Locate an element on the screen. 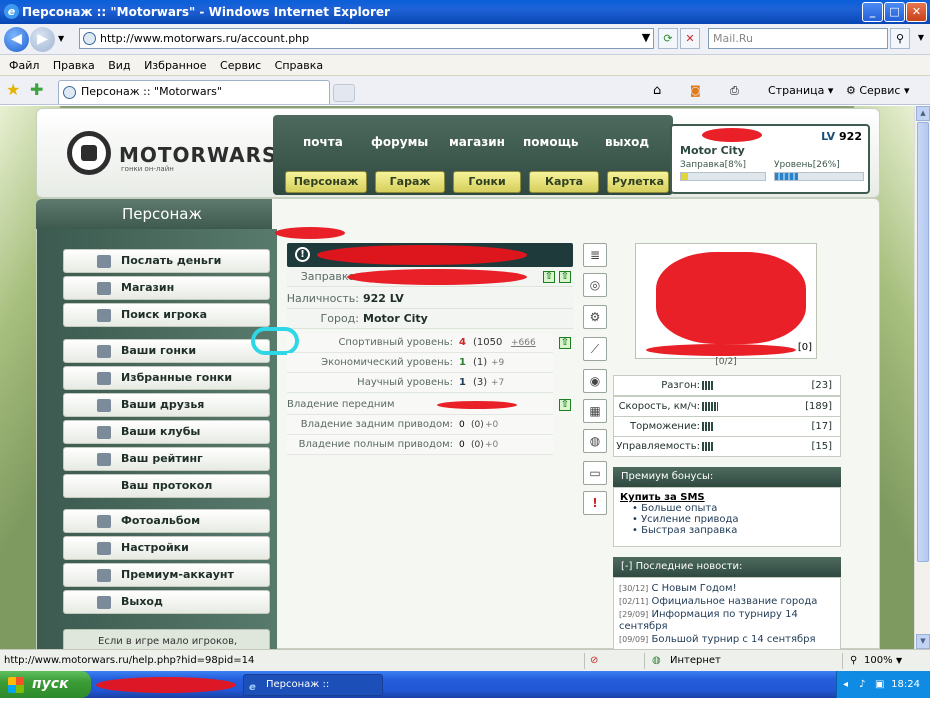  vertical-scrollbar: ▲ ▼ is located at coordinates (922, 377).